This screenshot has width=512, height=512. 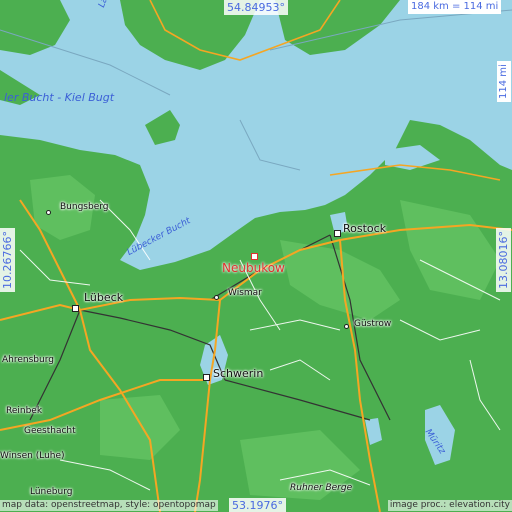 I want to click on scale-vertical: 114 mi, so click(x=504, y=81).